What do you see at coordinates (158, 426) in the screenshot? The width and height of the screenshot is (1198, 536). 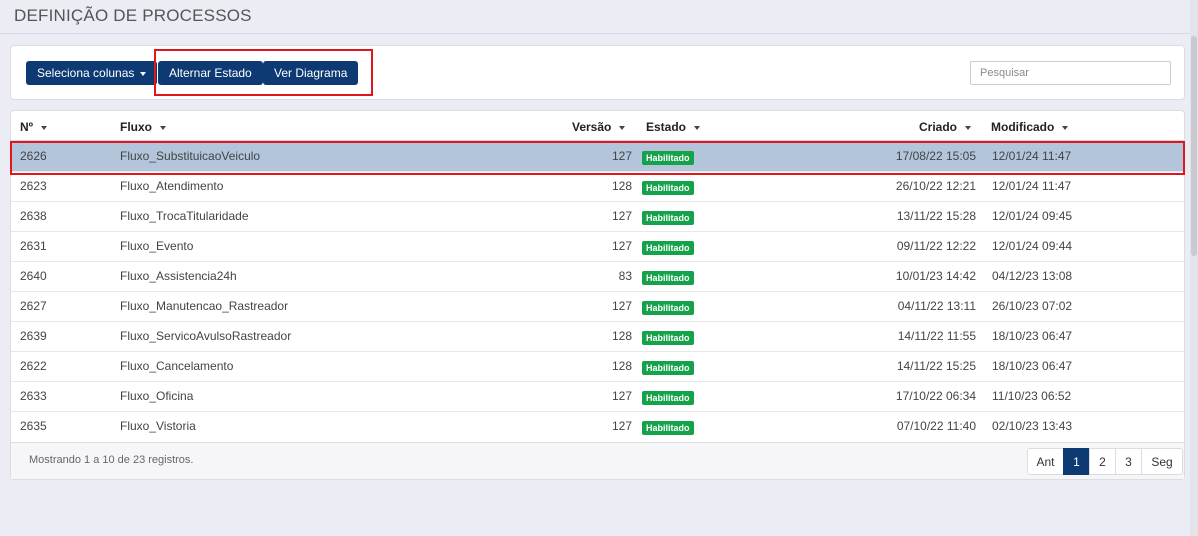 I see `cell-flow: Fluxo_Vistoria` at bounding box center [158, 426].